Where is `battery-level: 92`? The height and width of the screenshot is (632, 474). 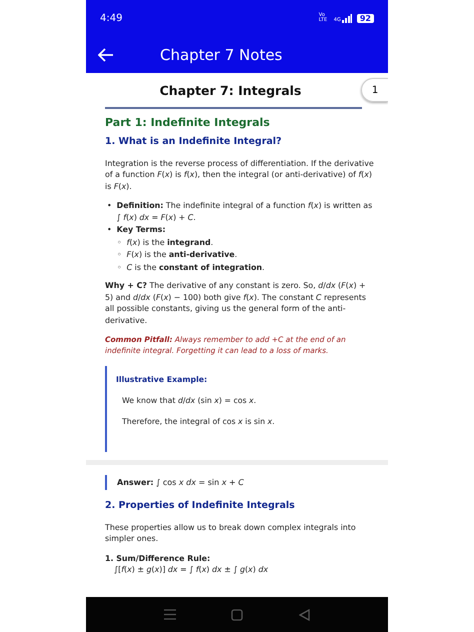 battery-level: 92 is located at coordinates (365, 18).